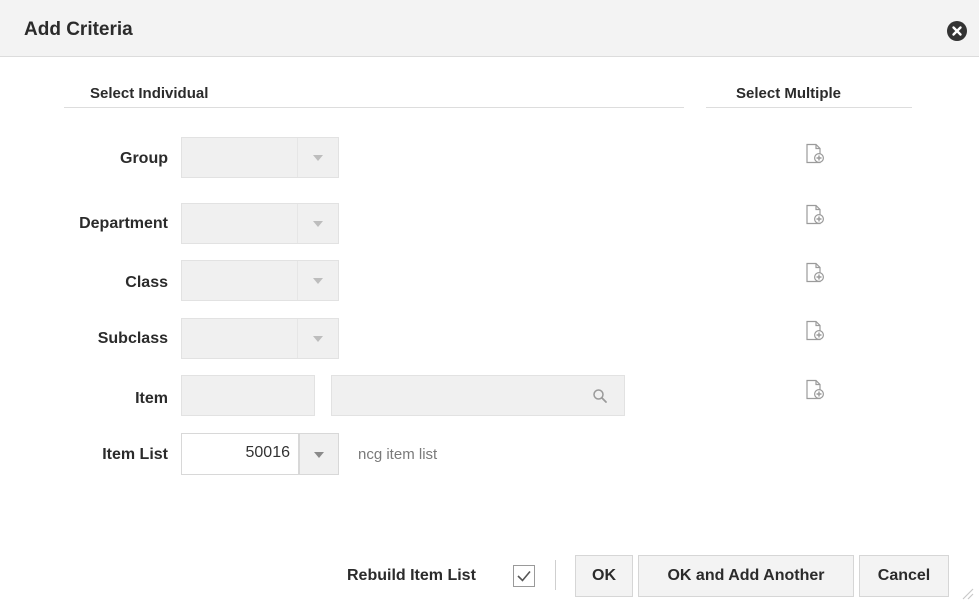 The height and width of the screenshot is (604, 979). Describe the element at coordinates (966, 592) in the screenshot. I see `resize-grip-icon` at that location.